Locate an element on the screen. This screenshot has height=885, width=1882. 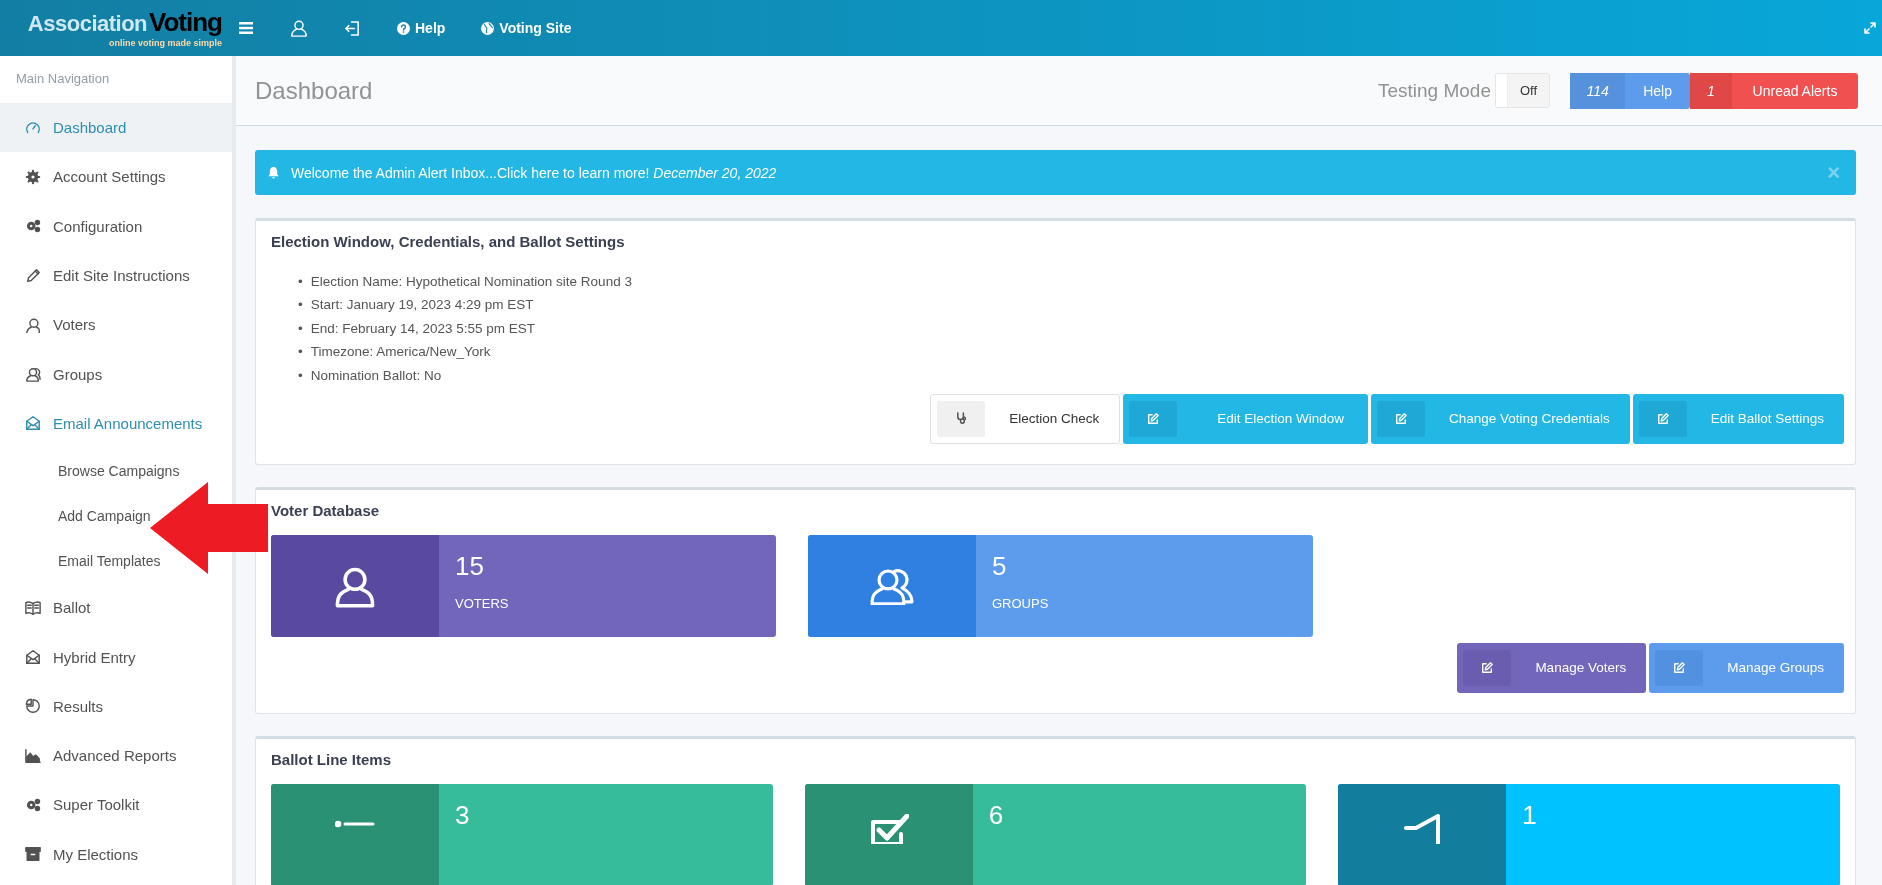
sidebar-item: Results is located at coordinates (116, 706).